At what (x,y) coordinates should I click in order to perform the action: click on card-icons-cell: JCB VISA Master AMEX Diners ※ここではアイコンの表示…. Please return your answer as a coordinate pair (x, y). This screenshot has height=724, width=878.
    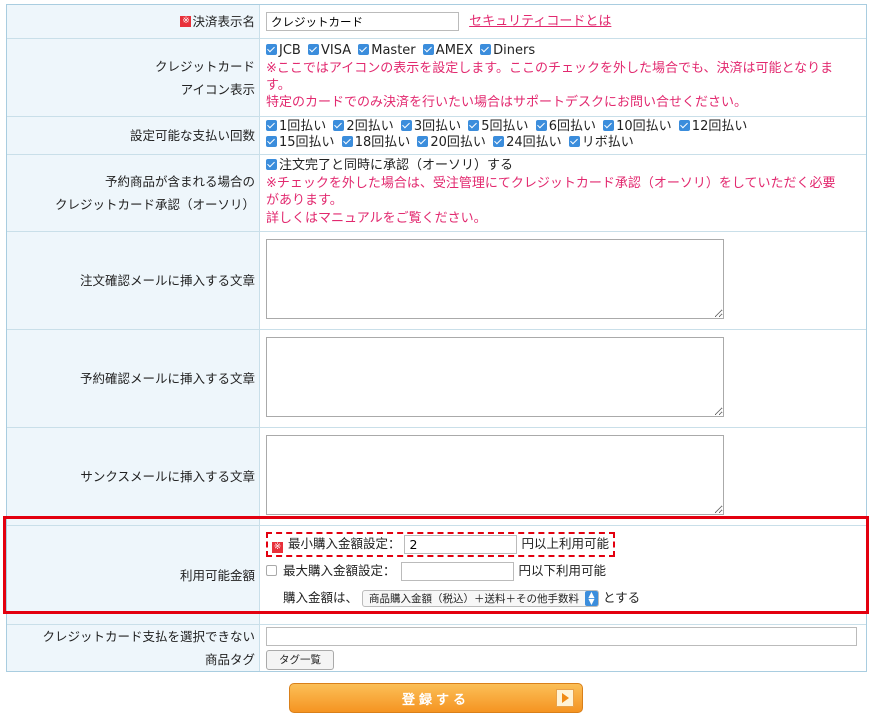
    Looking at the image, I should click on (563, 77).